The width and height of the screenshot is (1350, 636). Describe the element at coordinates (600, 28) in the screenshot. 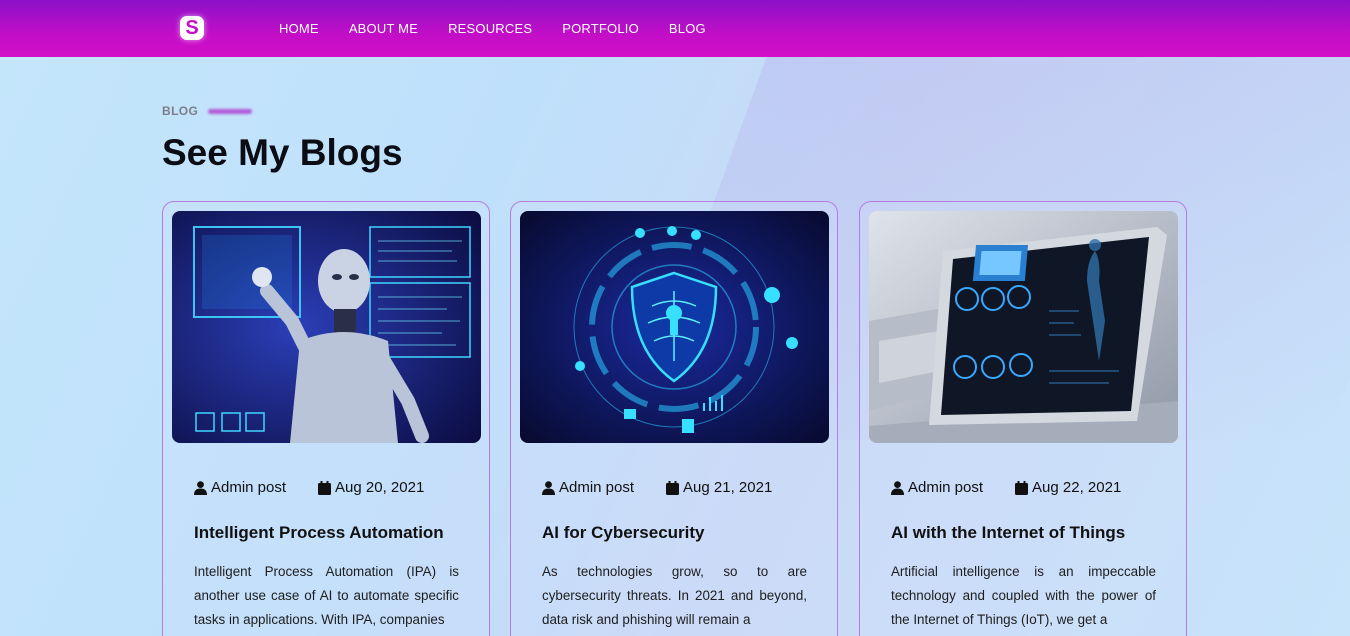

I see `nav-link-portfolio: PORTFOLIO` at that location.